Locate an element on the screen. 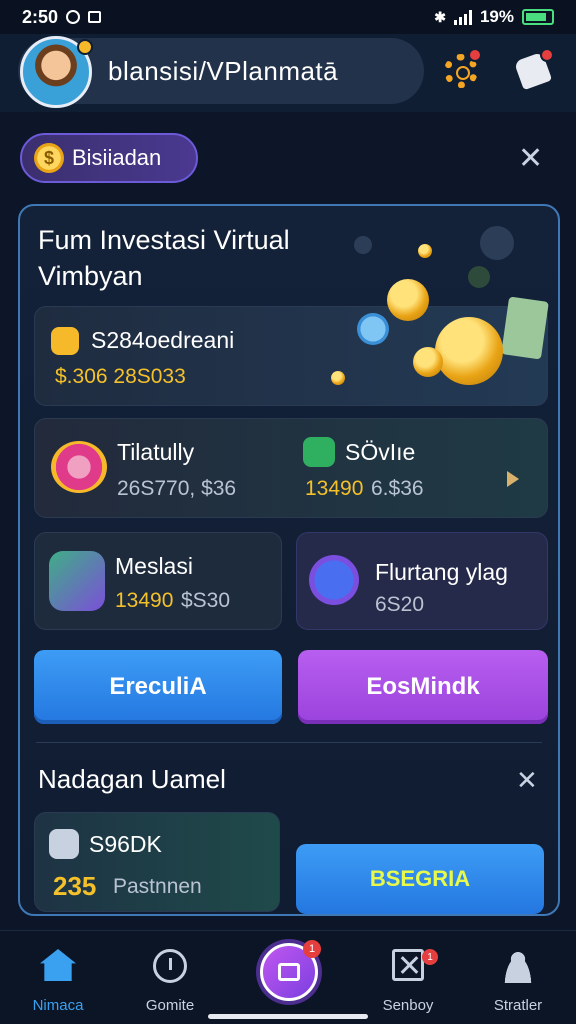  erecuiia-button: EreculiA is located at coordinates (158, 687).